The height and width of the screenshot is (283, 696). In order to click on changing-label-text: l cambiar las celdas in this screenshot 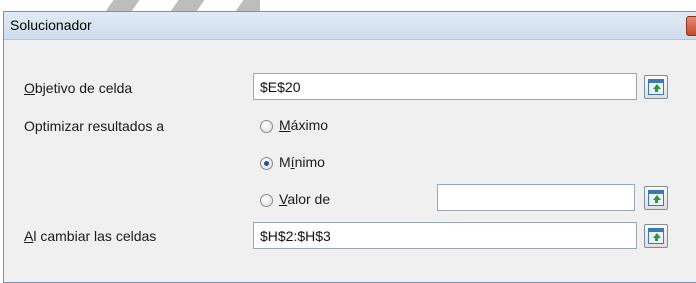, I will do `click(95, 236)`.